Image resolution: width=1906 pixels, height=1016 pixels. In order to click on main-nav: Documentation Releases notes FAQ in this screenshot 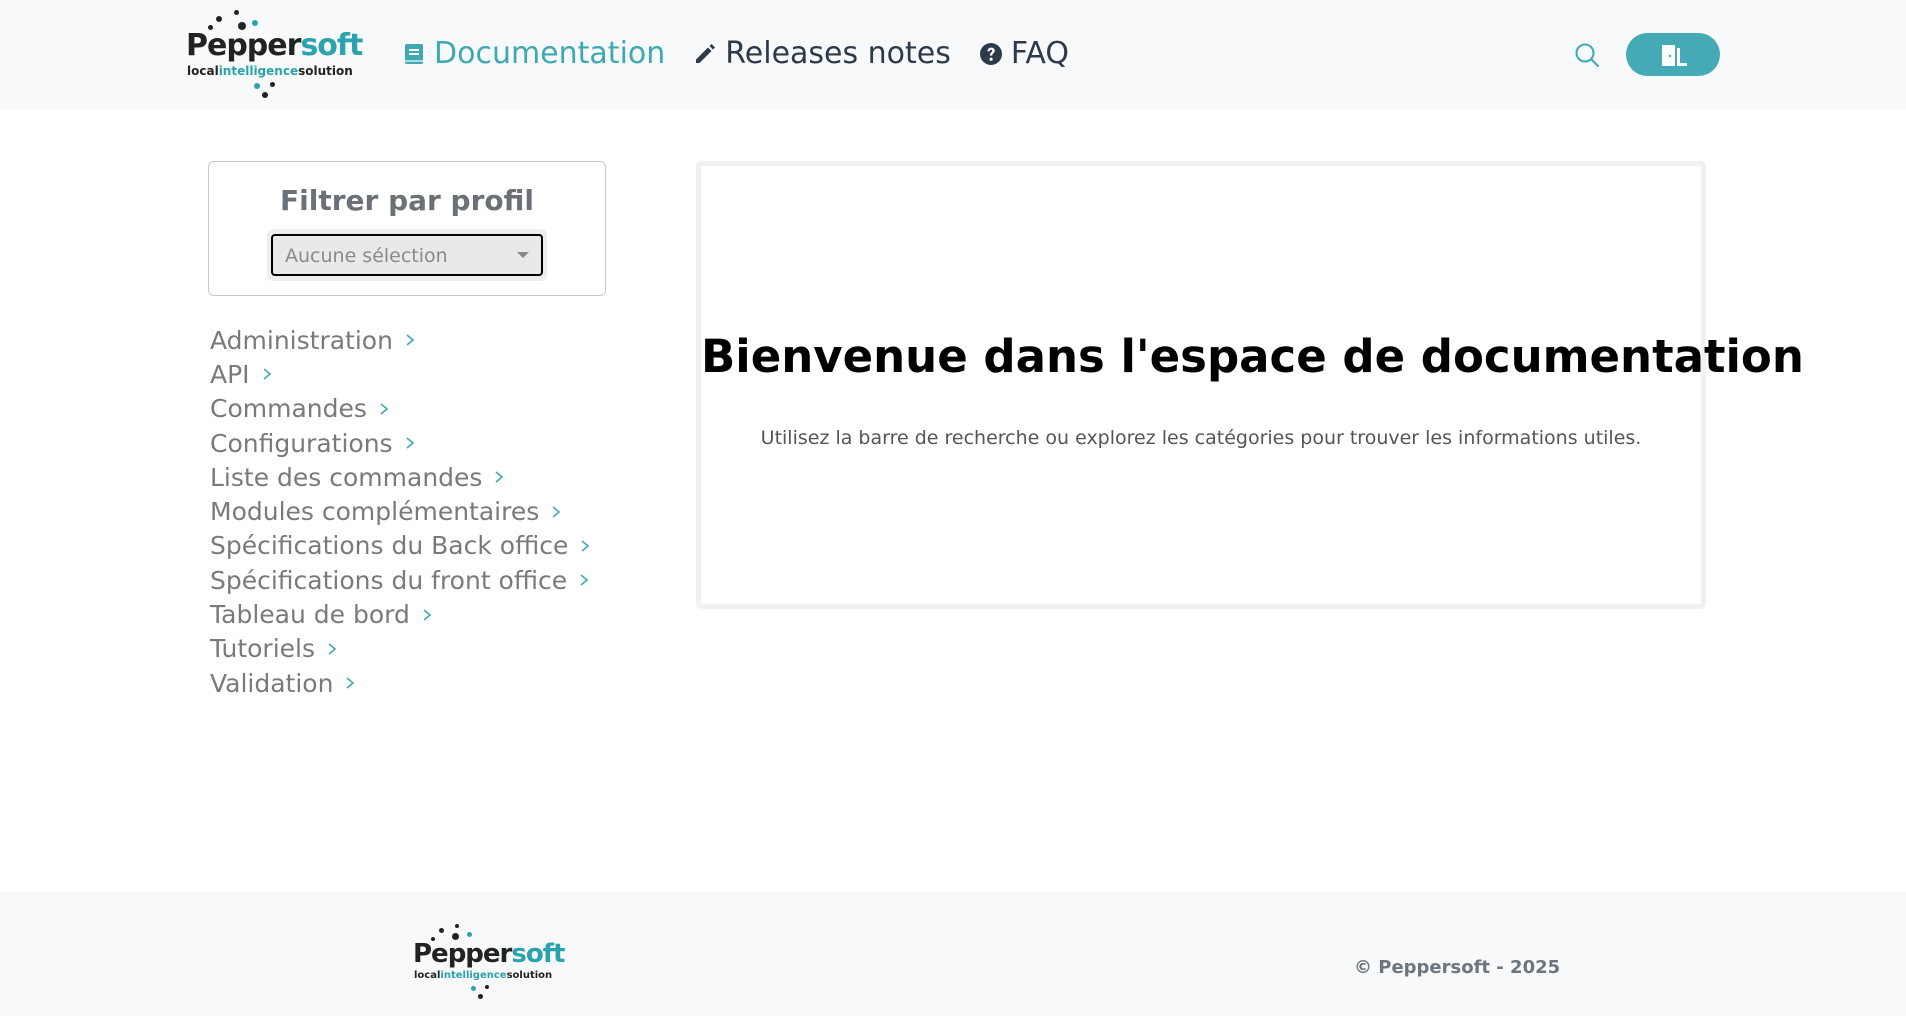, I will do `click(749, 53)`.